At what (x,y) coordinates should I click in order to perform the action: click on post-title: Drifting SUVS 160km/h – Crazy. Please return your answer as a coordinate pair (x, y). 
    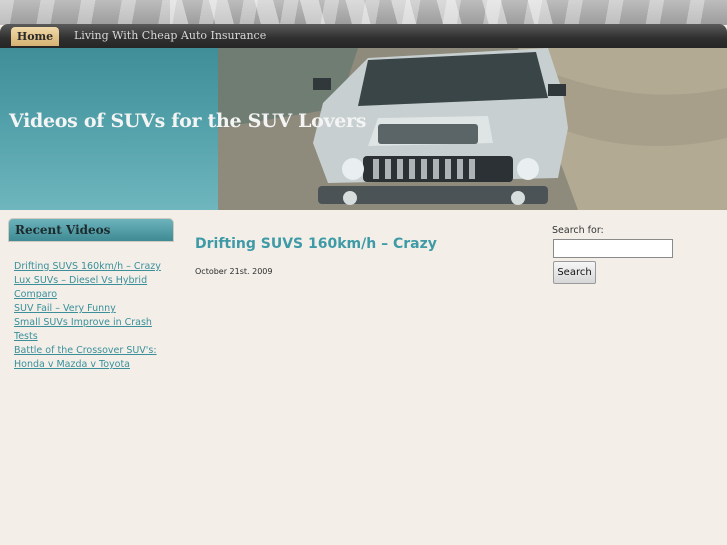
    Looking at the image, I should click on (316, 244).